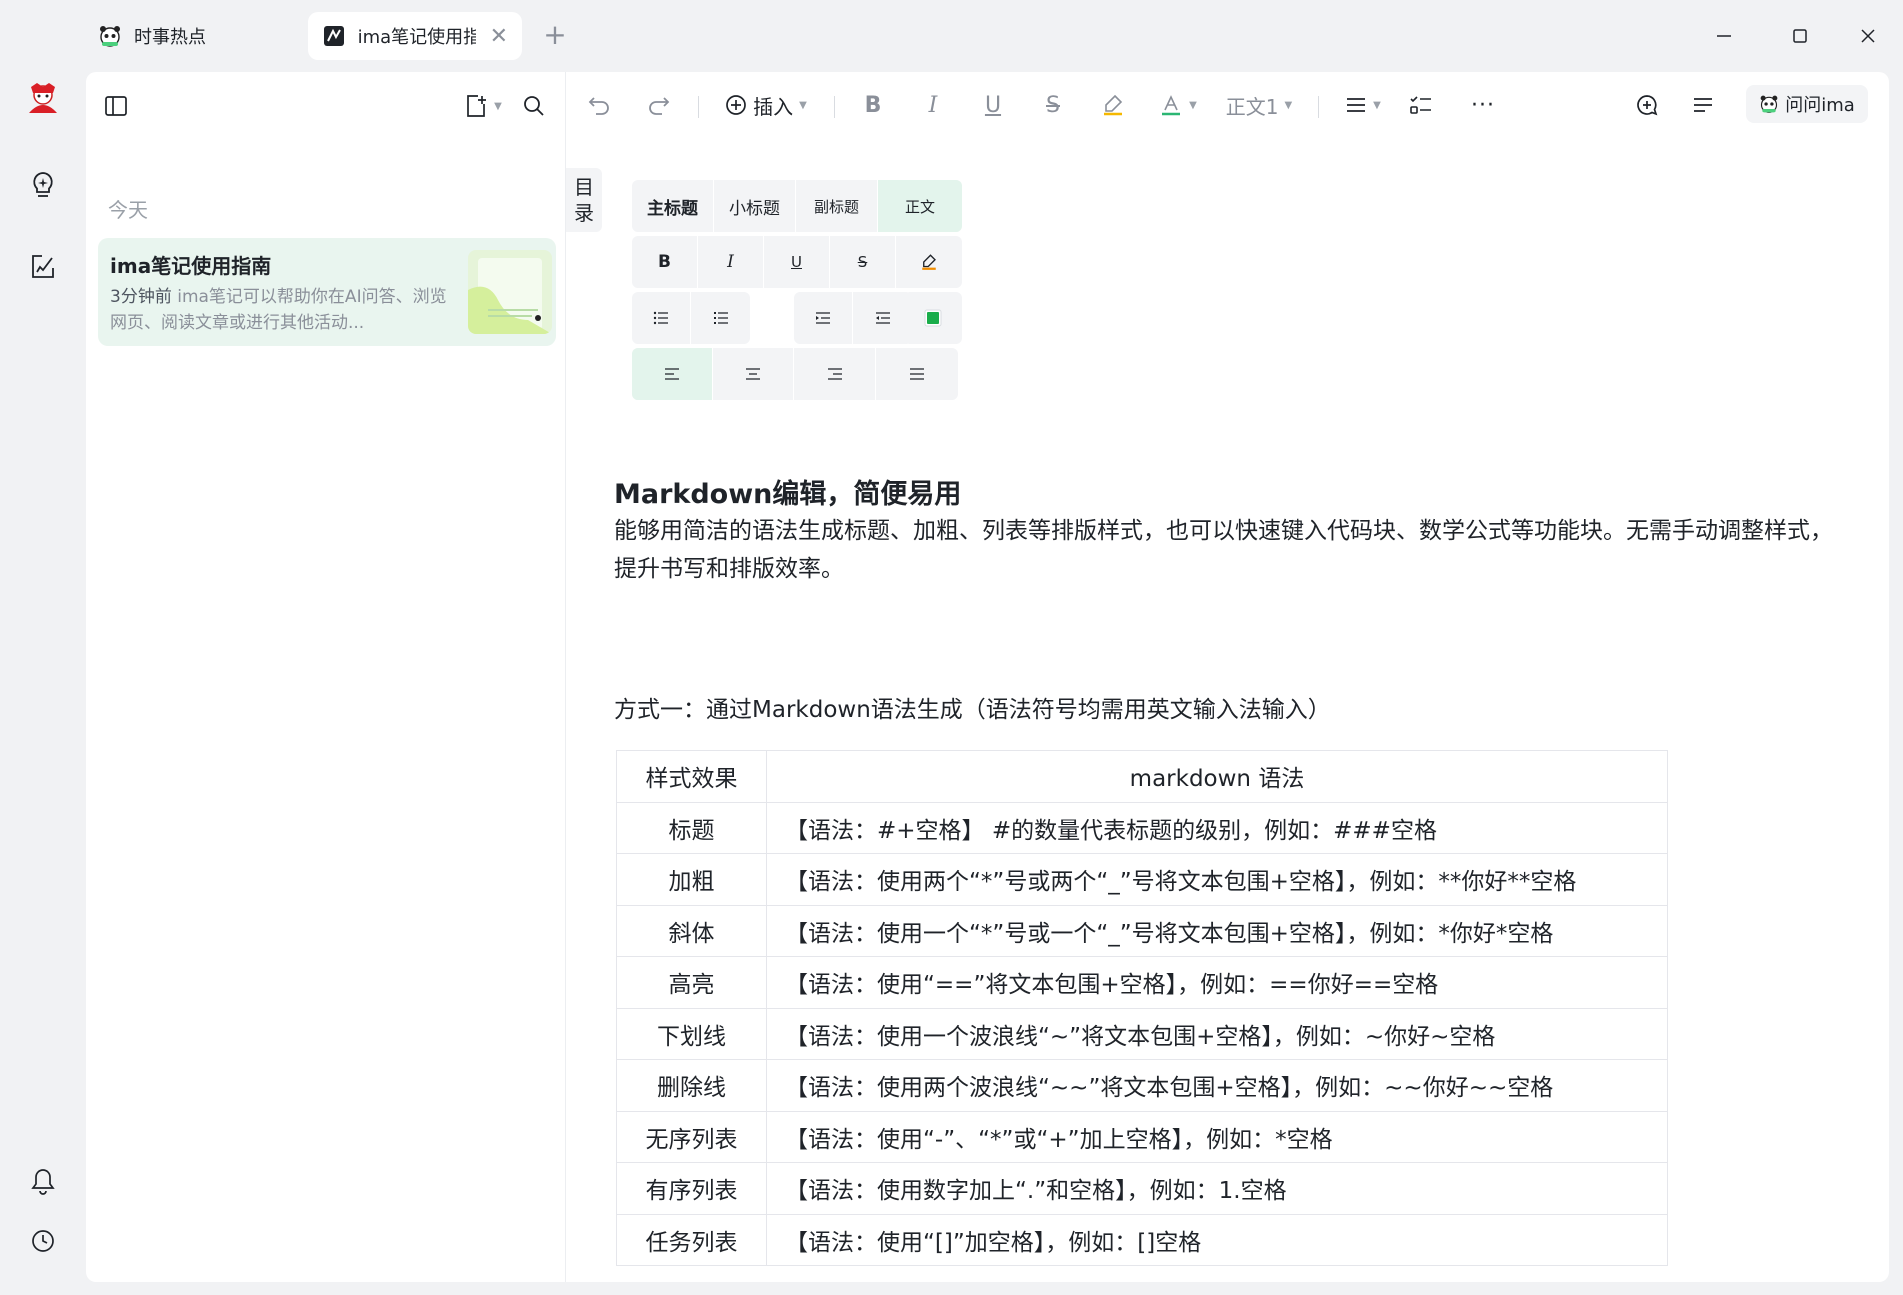 The width and height of the screenshot is (1903, 1295). Describe the element at coordinates (691, 1033) in the screenshot. I see `table-cell: 下划线` at that location.